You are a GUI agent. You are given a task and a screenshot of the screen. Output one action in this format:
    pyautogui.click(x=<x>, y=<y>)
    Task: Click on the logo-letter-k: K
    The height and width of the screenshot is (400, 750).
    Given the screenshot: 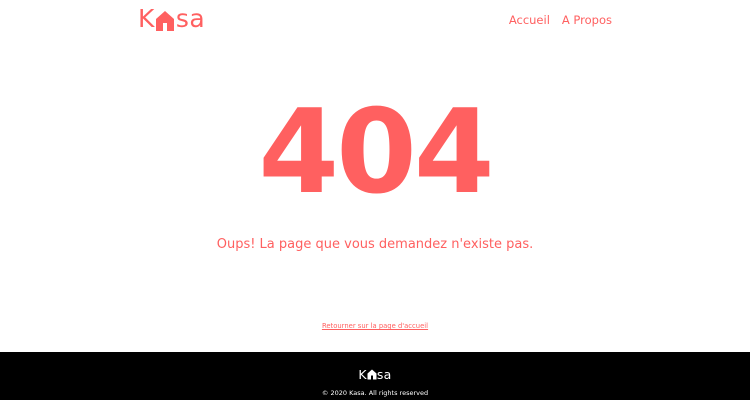 What is the action you would take?
    pyautogui.click(x=146, y=18)
    